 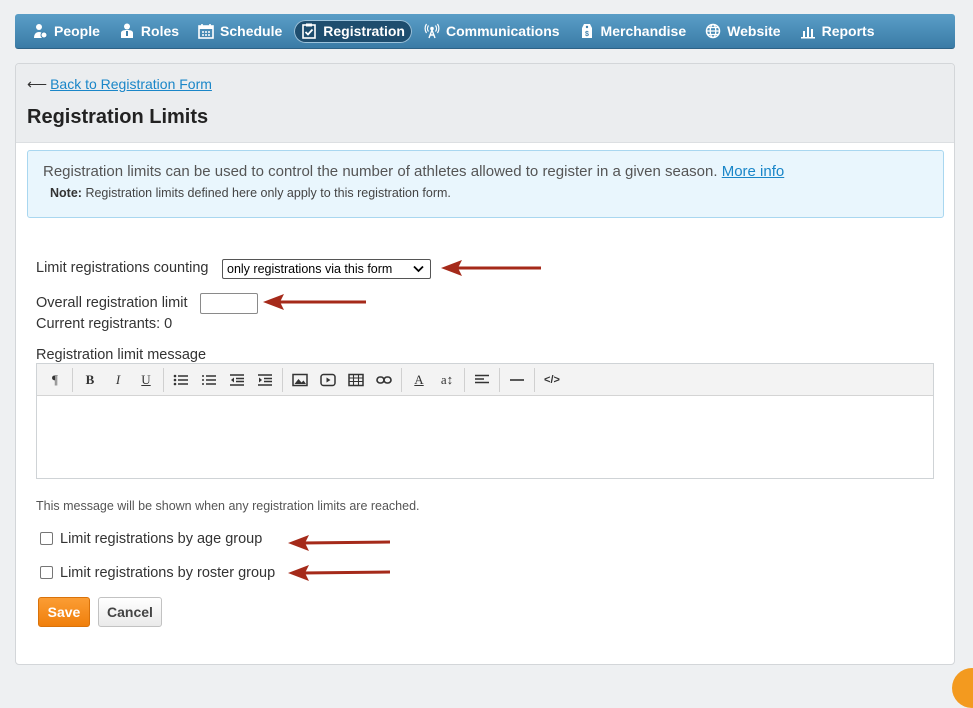 I want to click on more-info-link: More info, so click(x=753, y=171).